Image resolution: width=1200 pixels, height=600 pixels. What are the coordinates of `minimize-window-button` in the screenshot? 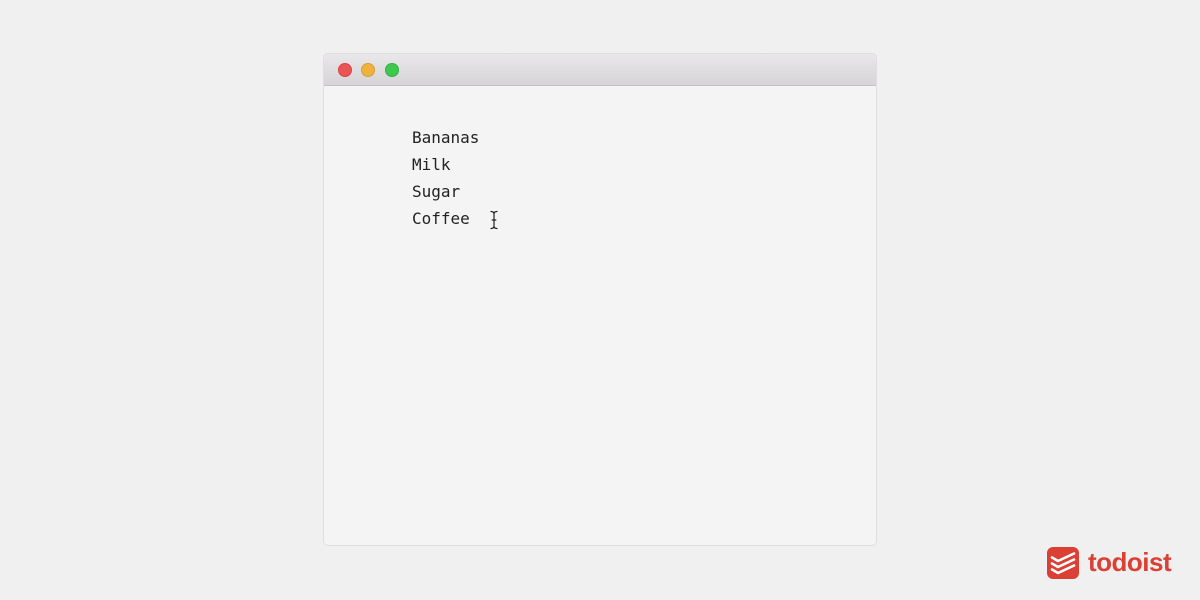 It's located at (368, 70).